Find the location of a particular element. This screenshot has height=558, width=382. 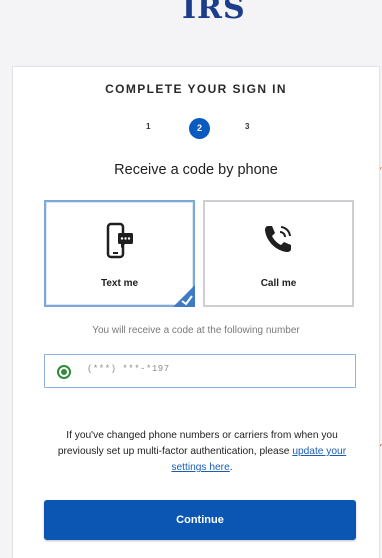

help-trailing: . is located at coordinates (231, 467).